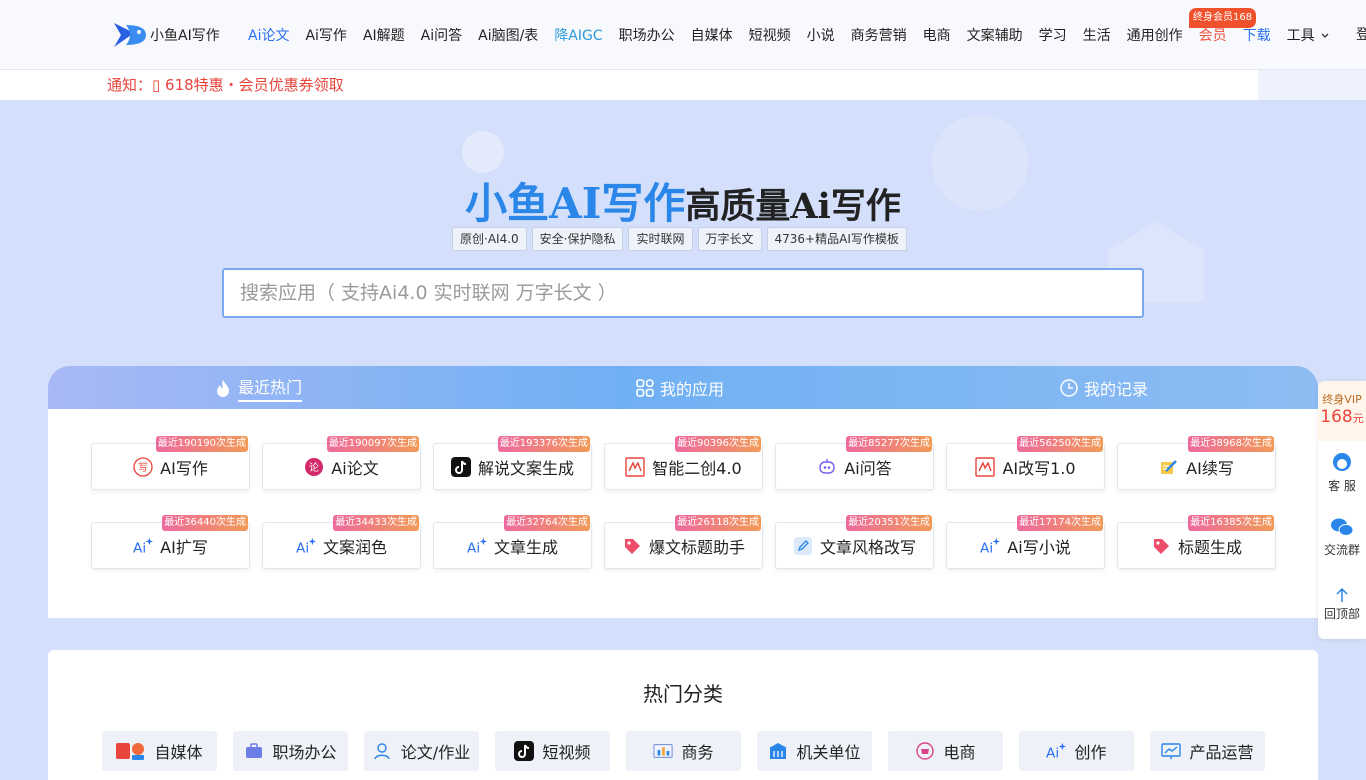 Image resolution: width=1366 pixels, height=780 pixels. I want to click on nav-item: 商务营销, so click(879, 35).